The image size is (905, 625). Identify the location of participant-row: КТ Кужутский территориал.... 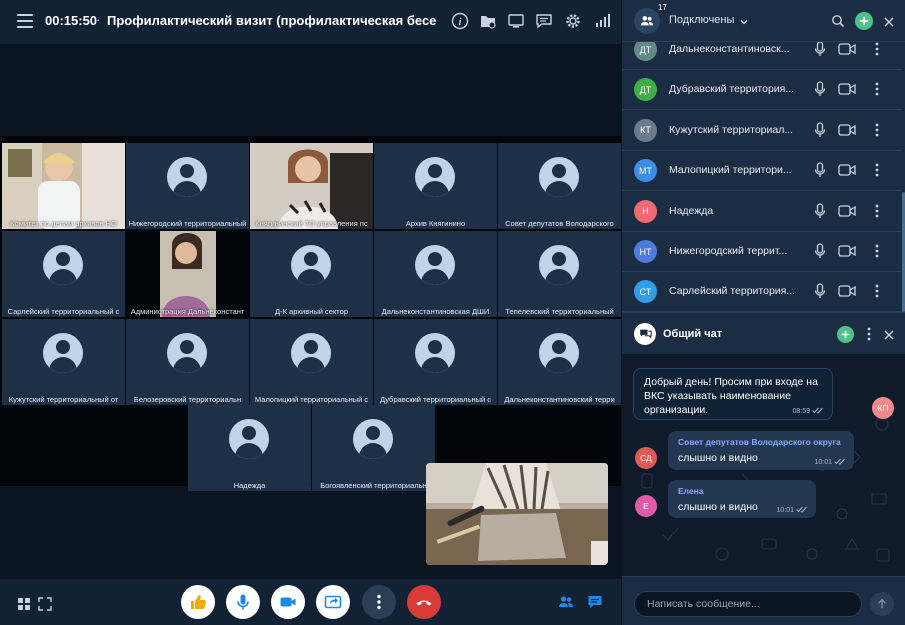
(762, 131).